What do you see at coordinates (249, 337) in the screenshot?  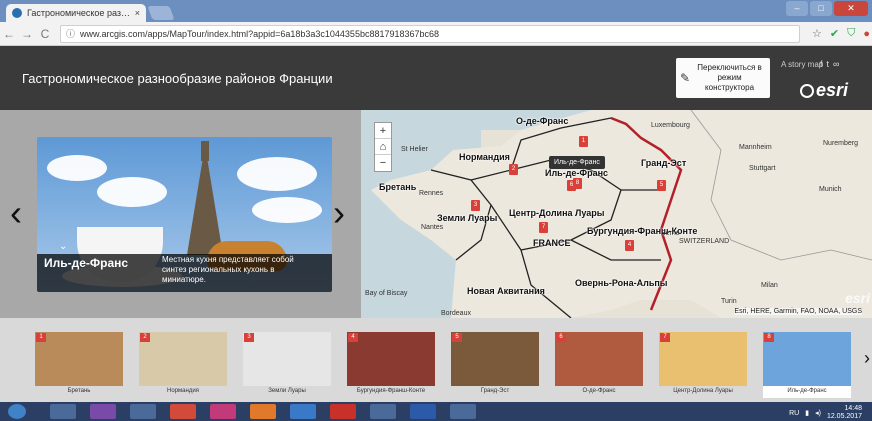 I see `thumbnail-number: 3` at bounding box center [249, 337].